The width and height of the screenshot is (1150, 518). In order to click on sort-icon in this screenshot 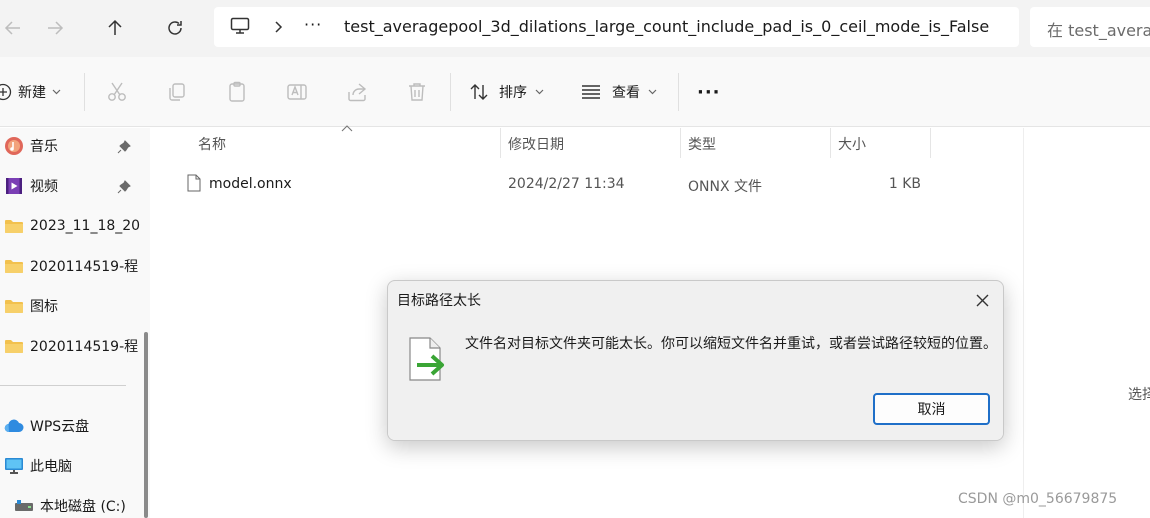, I will do `click(479, 92)`.